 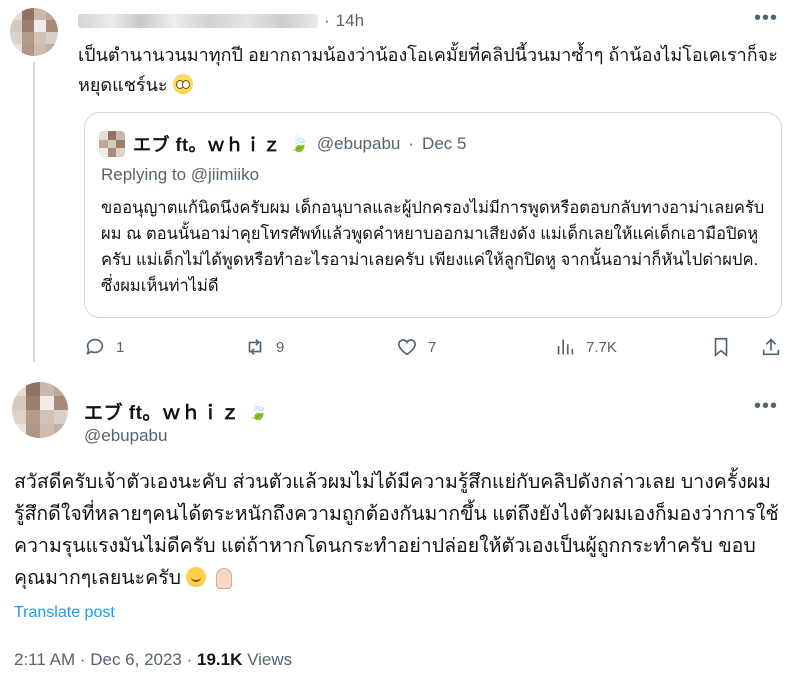 What do you see at coordinates (444, 143) in the screenshot?
I see `quoted-date: Dec 5` at bounding box center [444, 143].